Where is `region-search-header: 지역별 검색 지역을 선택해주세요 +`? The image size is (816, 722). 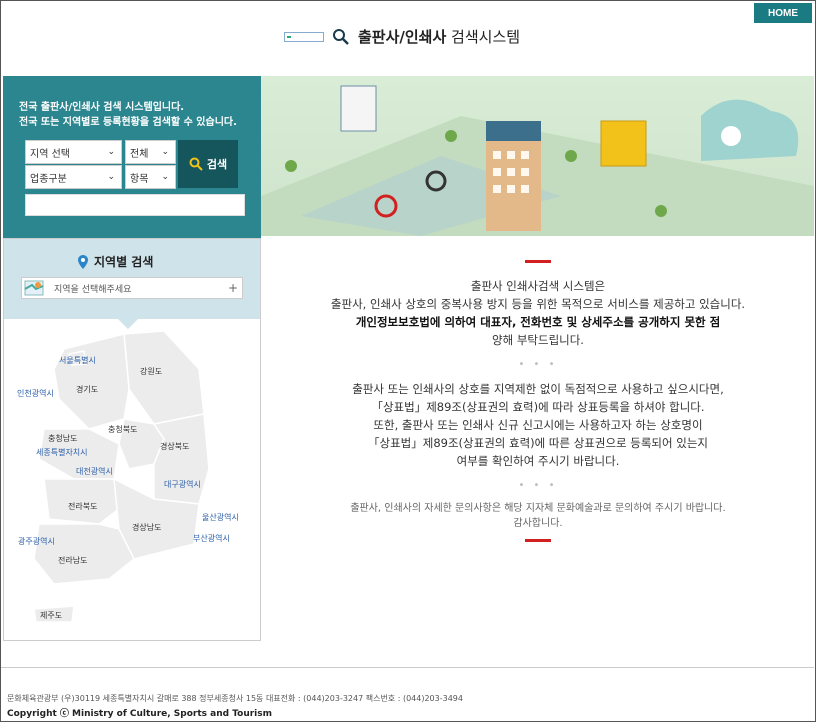 region-search-header: 지역별 검색 지역을 선택해주세요 + is located at coordinates (132, 279).